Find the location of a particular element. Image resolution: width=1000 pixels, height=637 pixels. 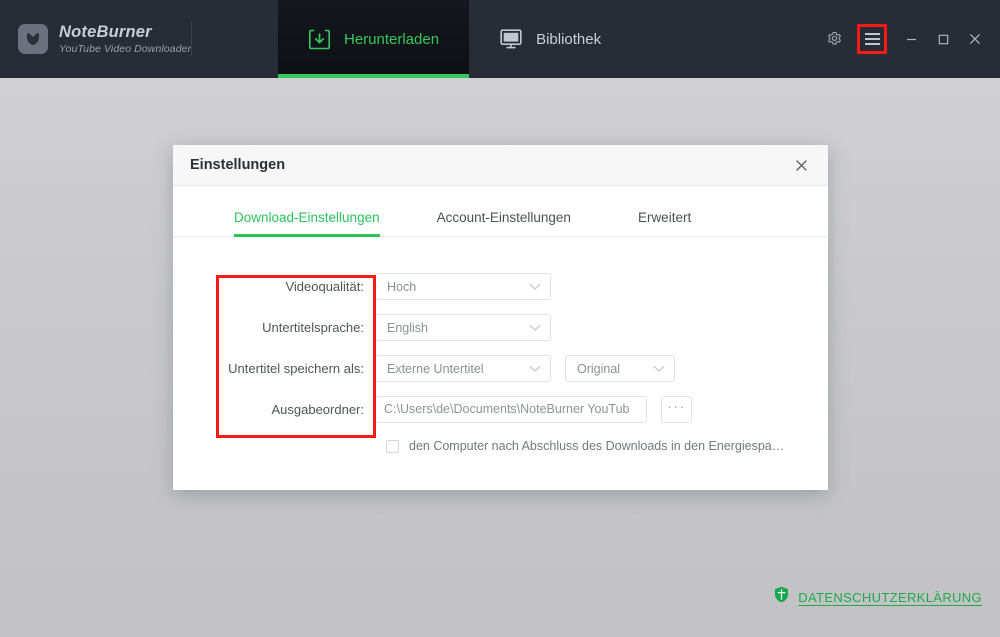

subtitle-save-as-value: Externe Untertitel is located at coordinates (435, 368).